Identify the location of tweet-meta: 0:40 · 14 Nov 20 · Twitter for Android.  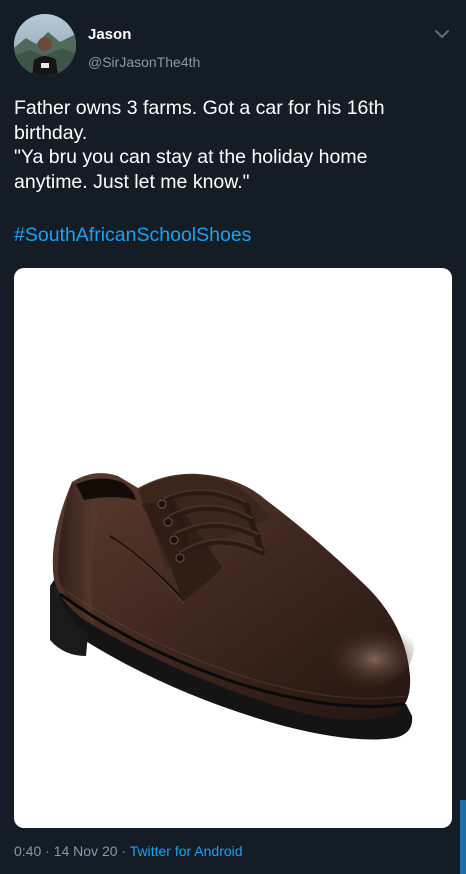
(128, 851).